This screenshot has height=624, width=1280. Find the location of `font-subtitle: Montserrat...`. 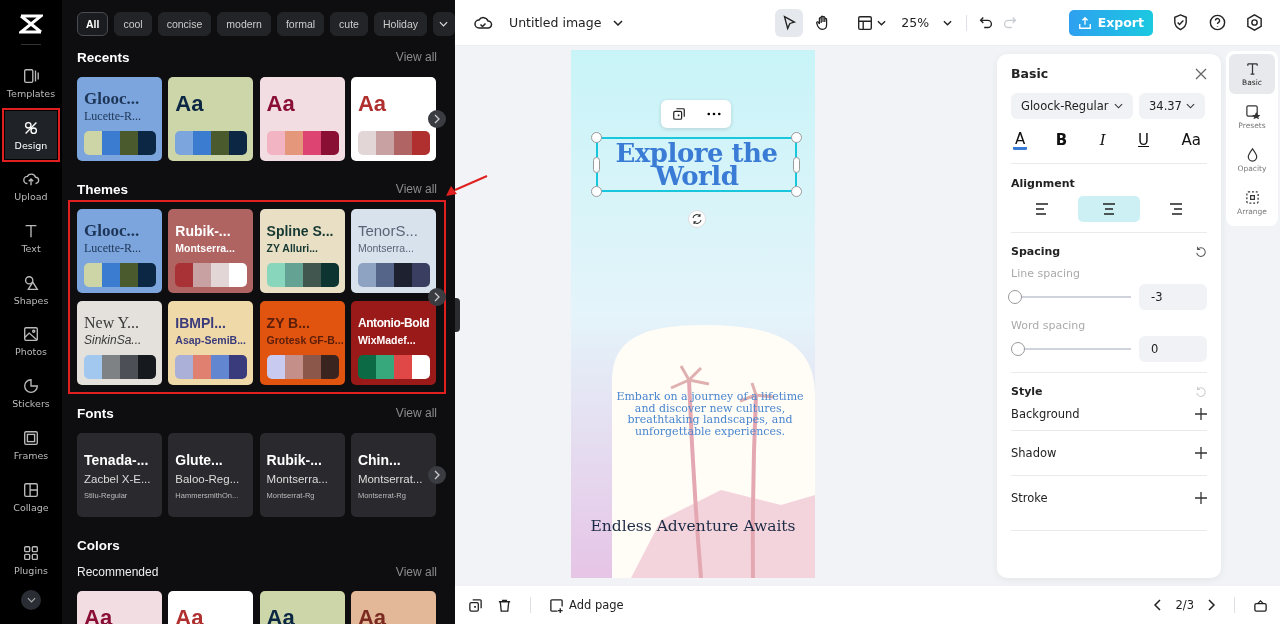

font-subtitle: Montserrat... is located at coordinates (390, 478).